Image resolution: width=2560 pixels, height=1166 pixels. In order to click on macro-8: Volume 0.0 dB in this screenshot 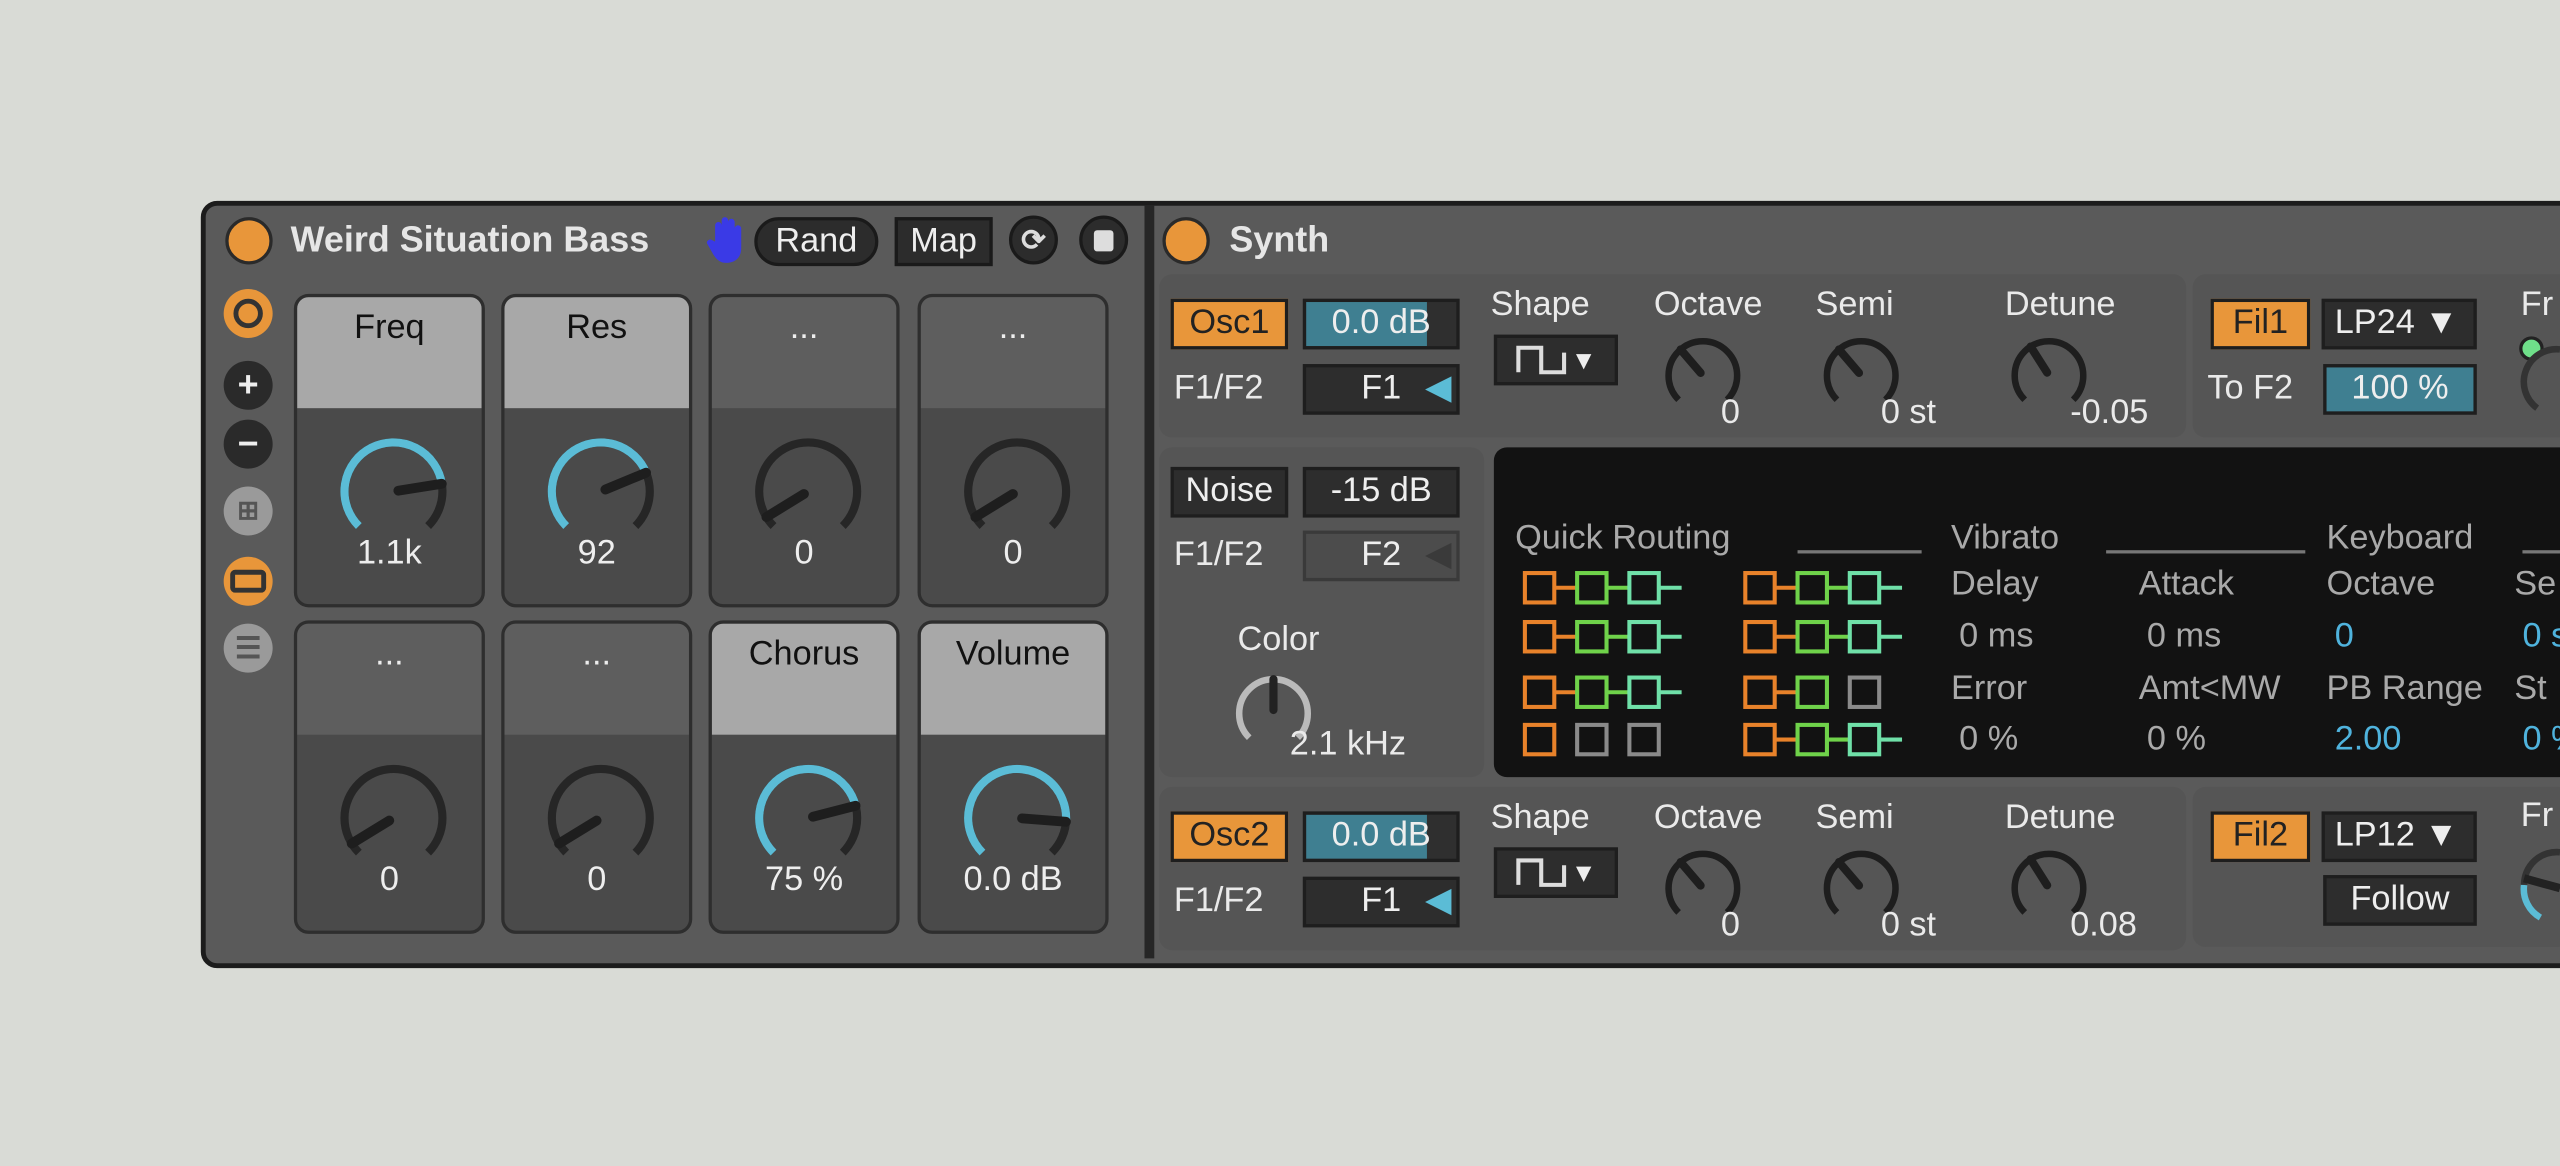, I will do `click(1013, 777)`.